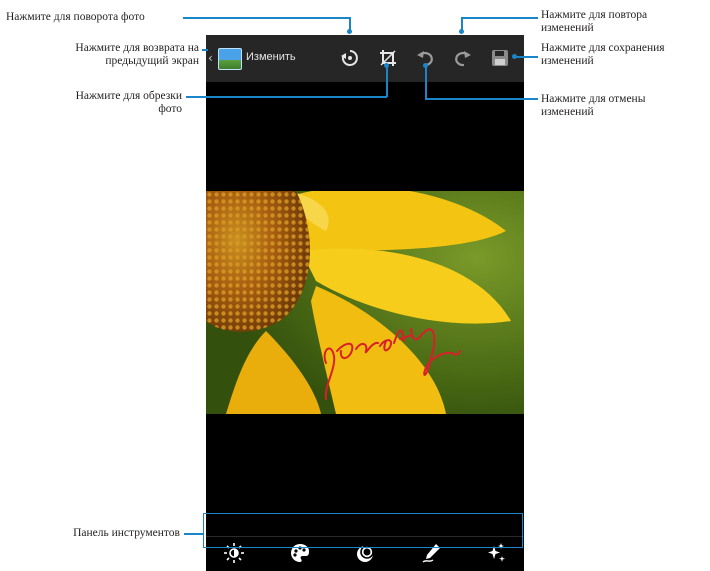 The image size is (710, 571). What do you see at coordinates (386, 65) in the screenshot?
I see `leader-crop-dot` at bounding box center [386, 65].